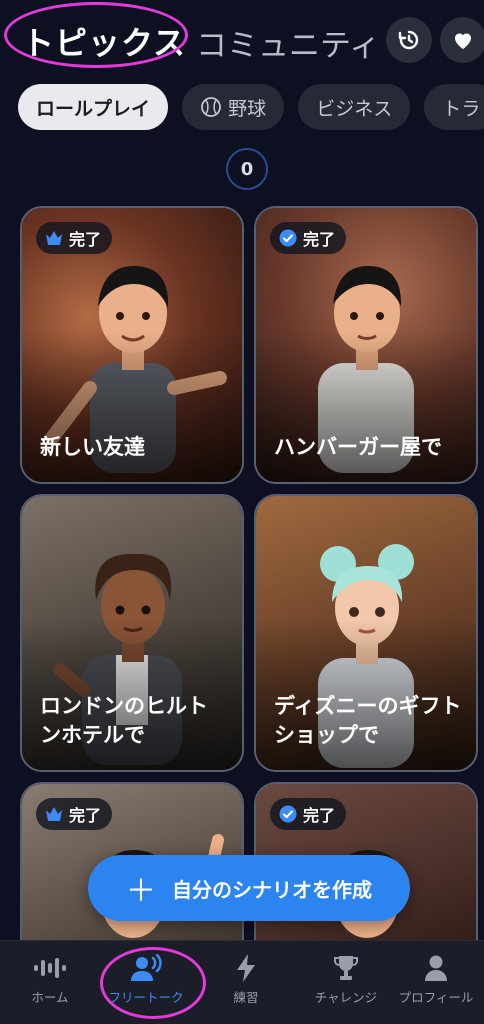 This screenshot has width=484, height=1024. I want to click on nav-challenge: チャレンジ, so click(346, 979).